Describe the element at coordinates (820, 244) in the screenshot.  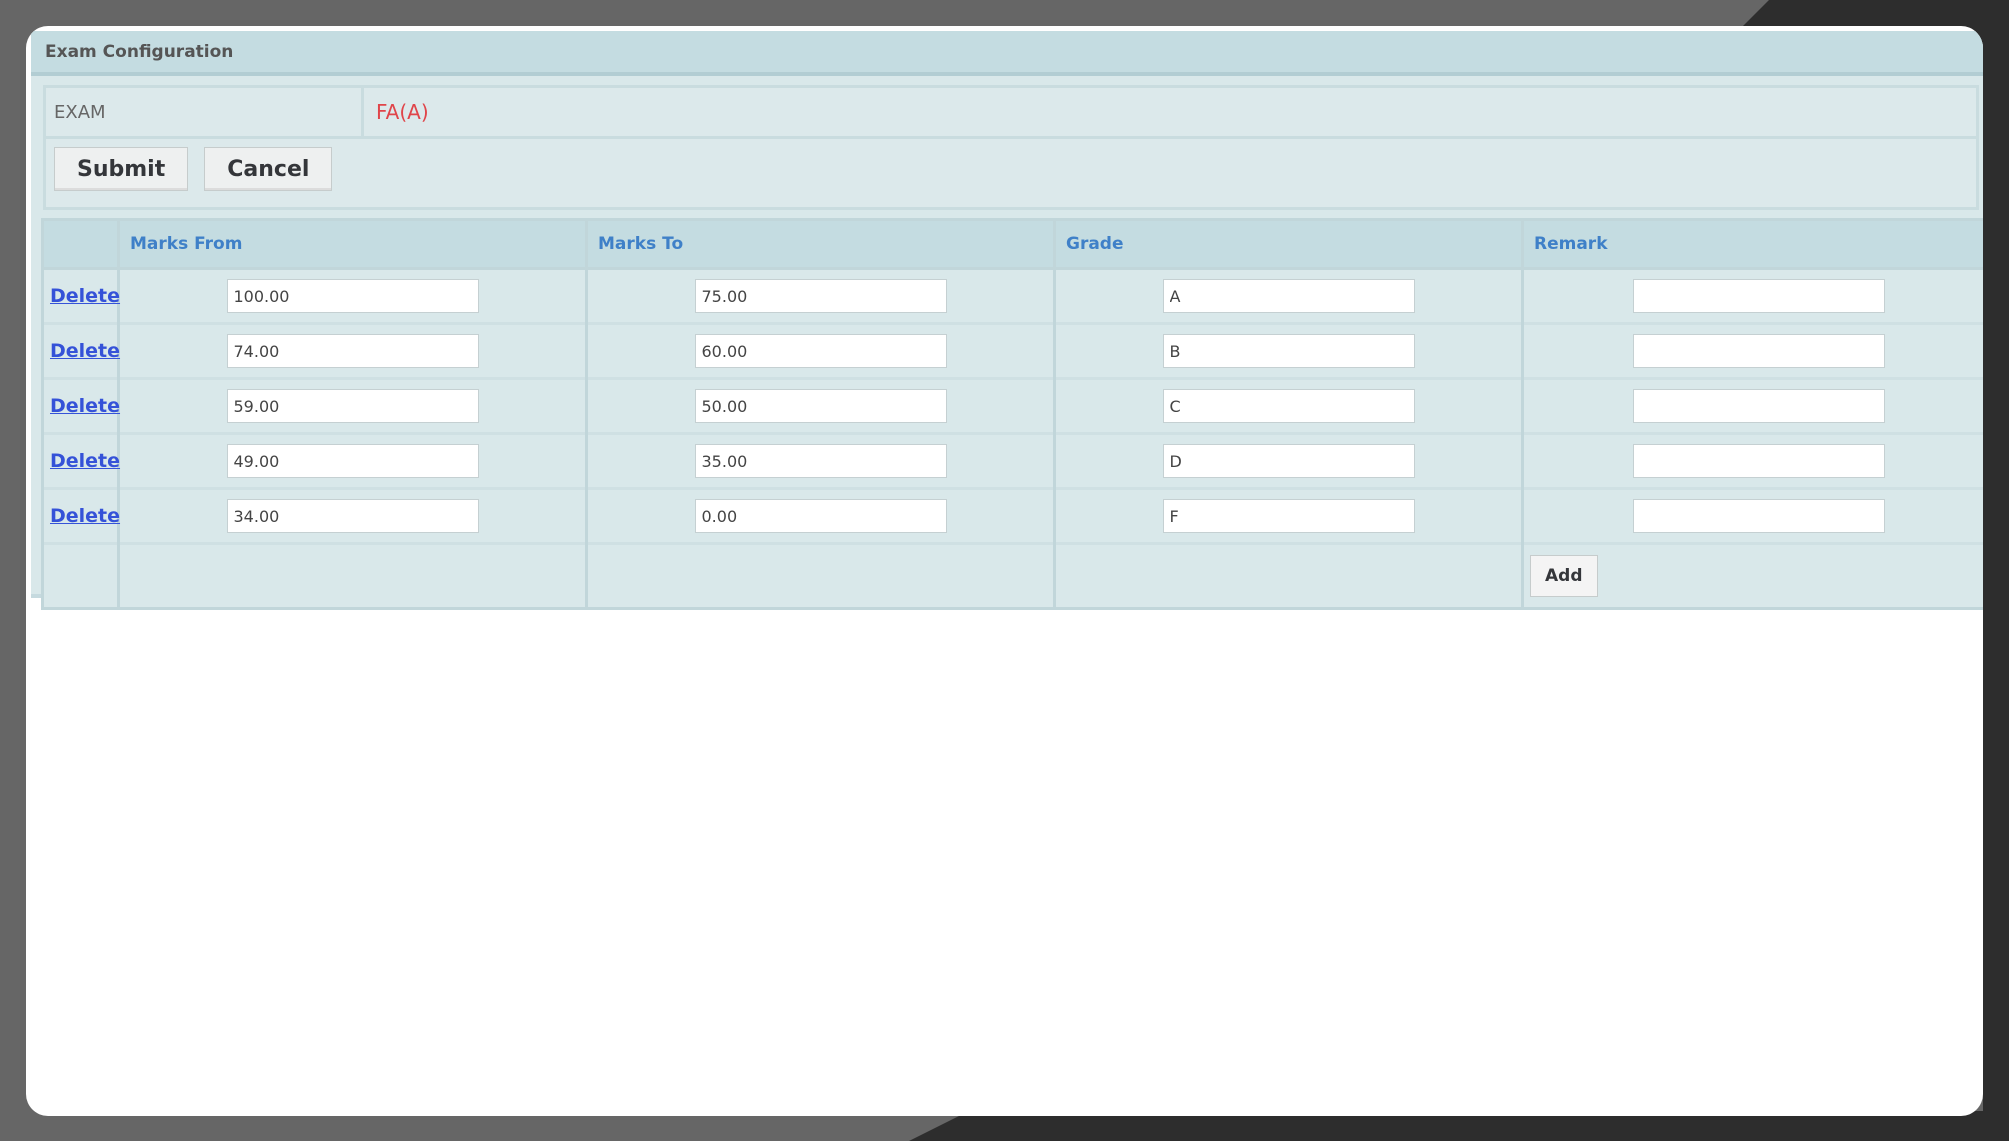
I see `column-header-marks-to: Marks To` at that location.